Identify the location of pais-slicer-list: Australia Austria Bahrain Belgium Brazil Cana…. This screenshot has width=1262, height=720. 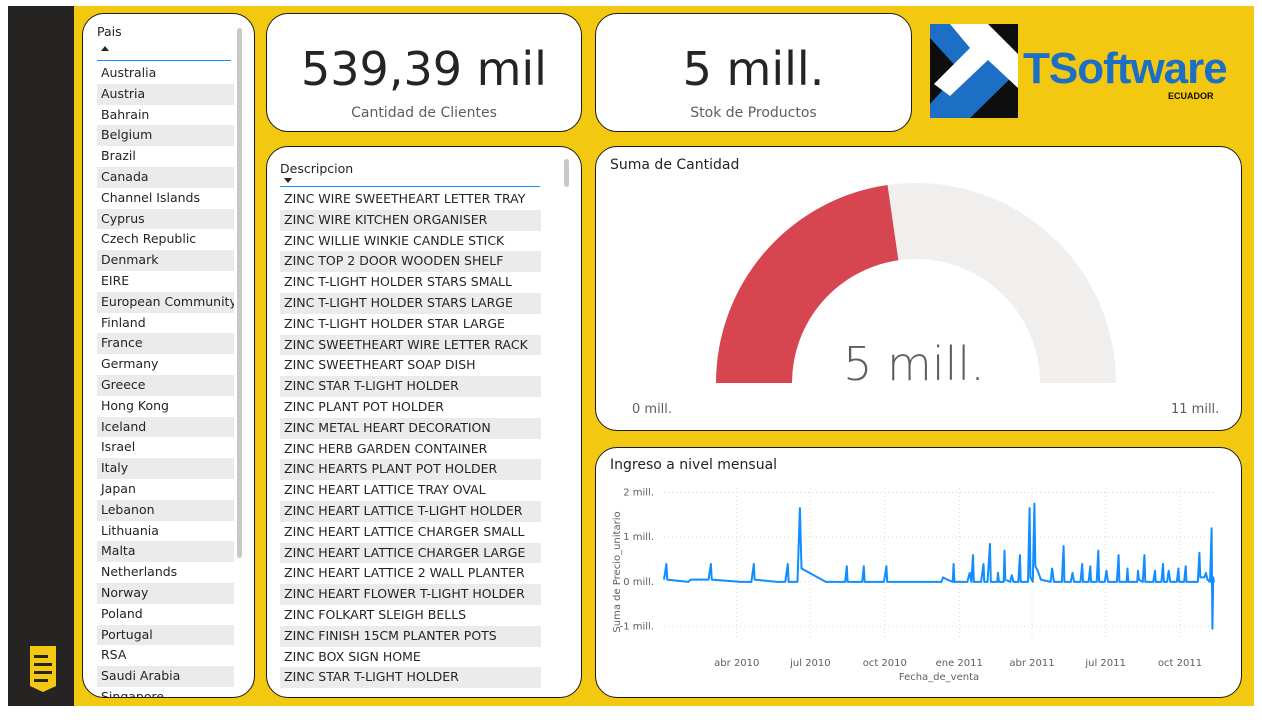
(165, 380).